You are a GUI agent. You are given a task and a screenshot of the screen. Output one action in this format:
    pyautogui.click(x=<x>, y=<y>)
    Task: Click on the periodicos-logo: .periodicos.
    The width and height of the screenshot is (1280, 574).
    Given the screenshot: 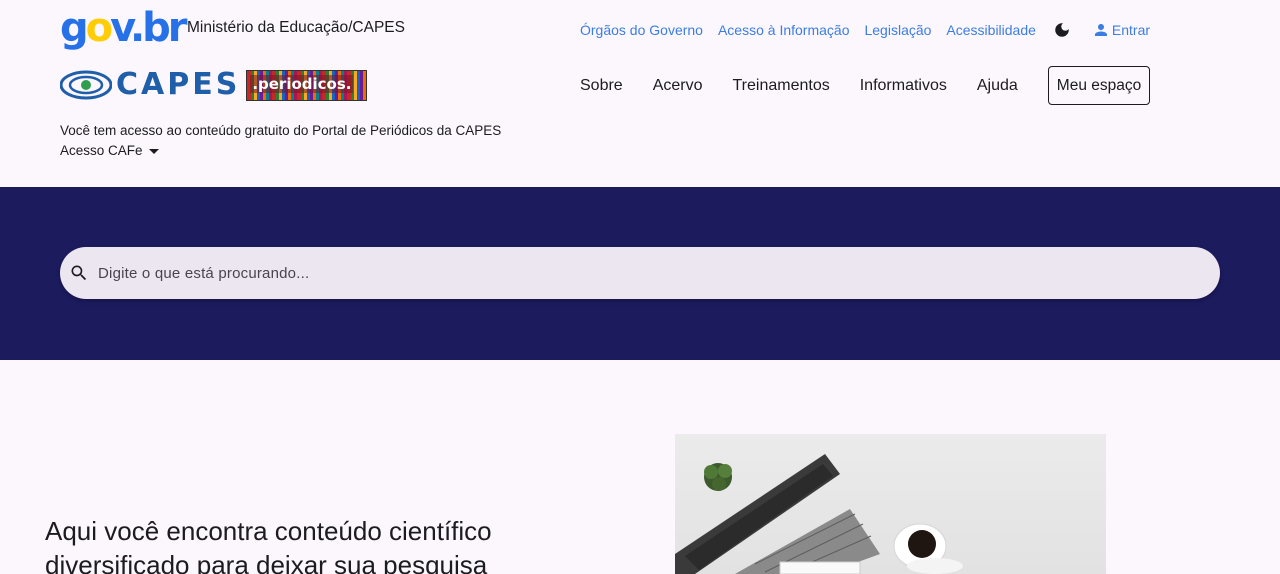 What is the action you would take?
    pyautogui.click(x=307, y=85)
    